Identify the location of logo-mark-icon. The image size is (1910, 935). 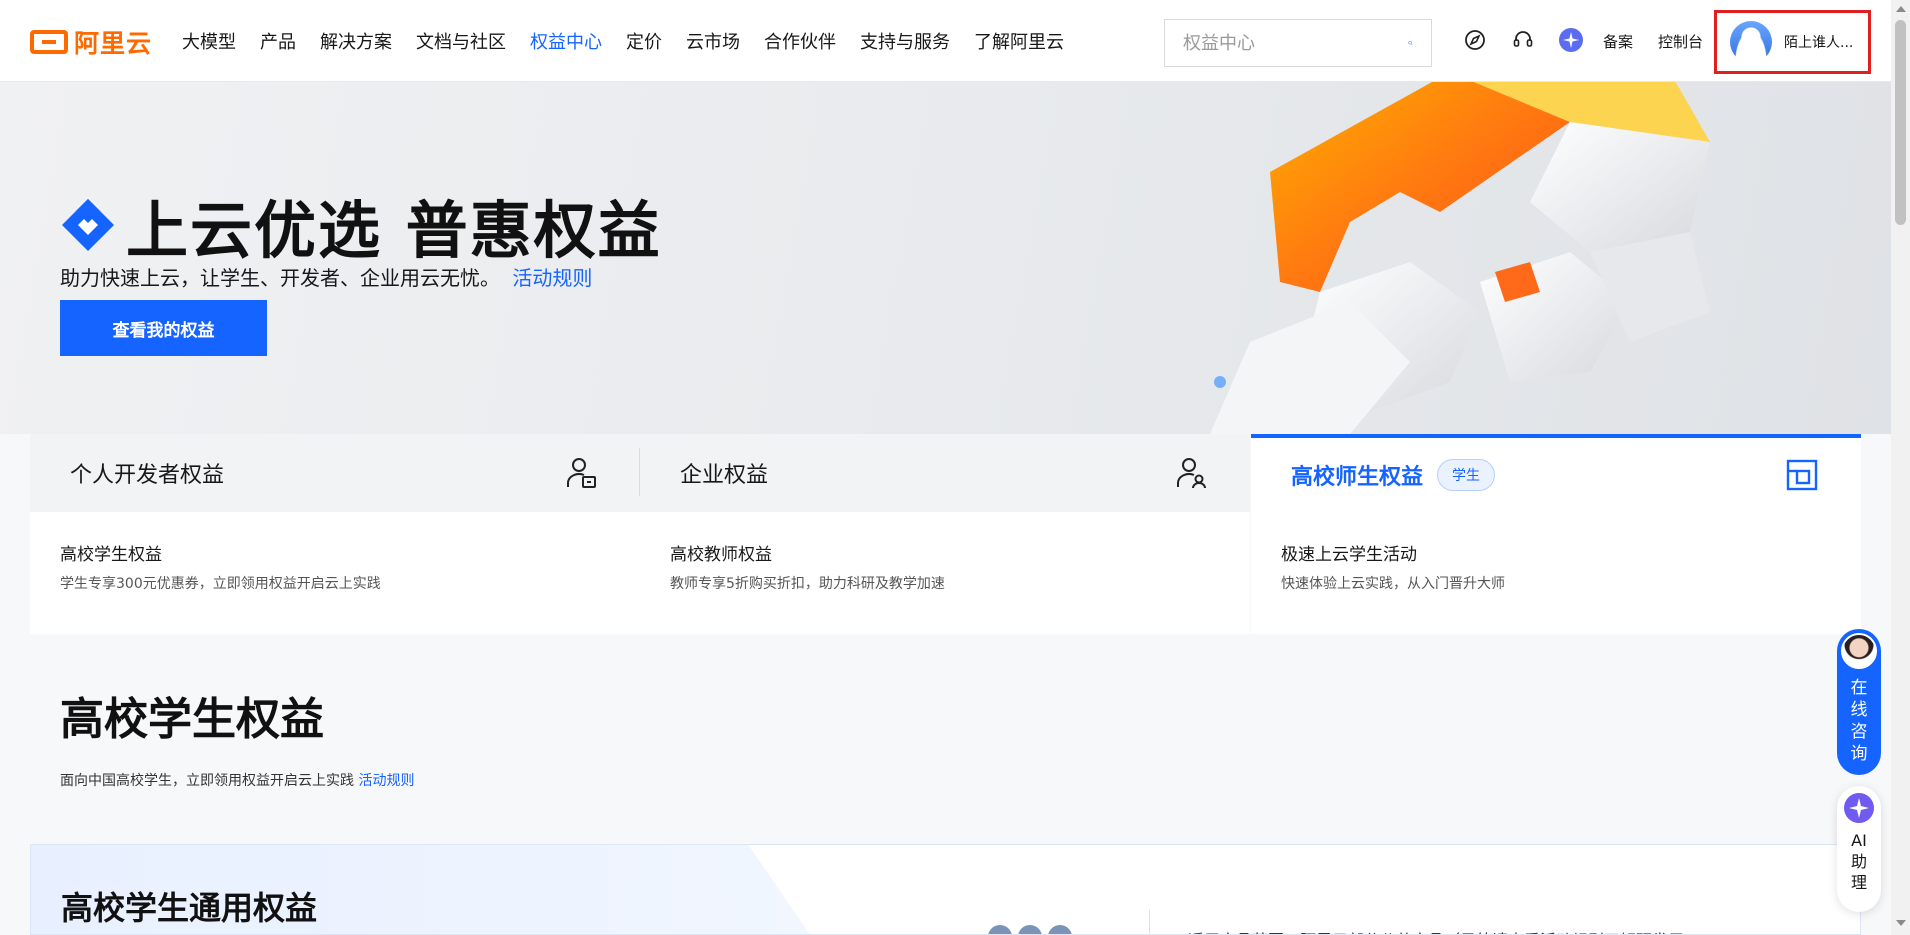
(49, 42).